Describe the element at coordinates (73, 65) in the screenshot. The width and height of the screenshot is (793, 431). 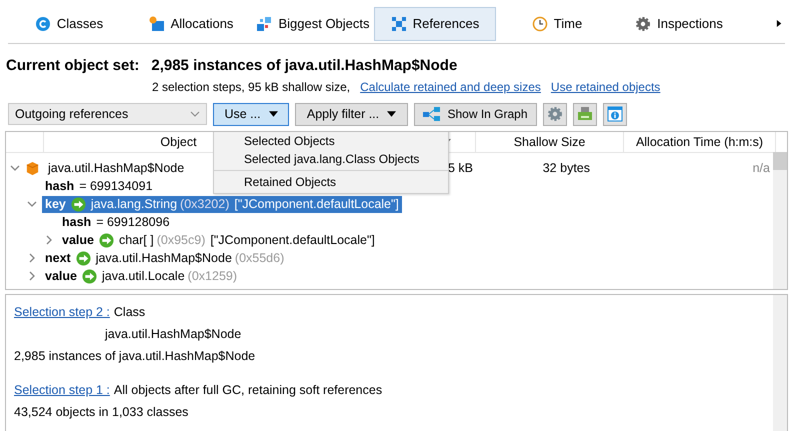
I see `heading-label: Current object set:` at that location.